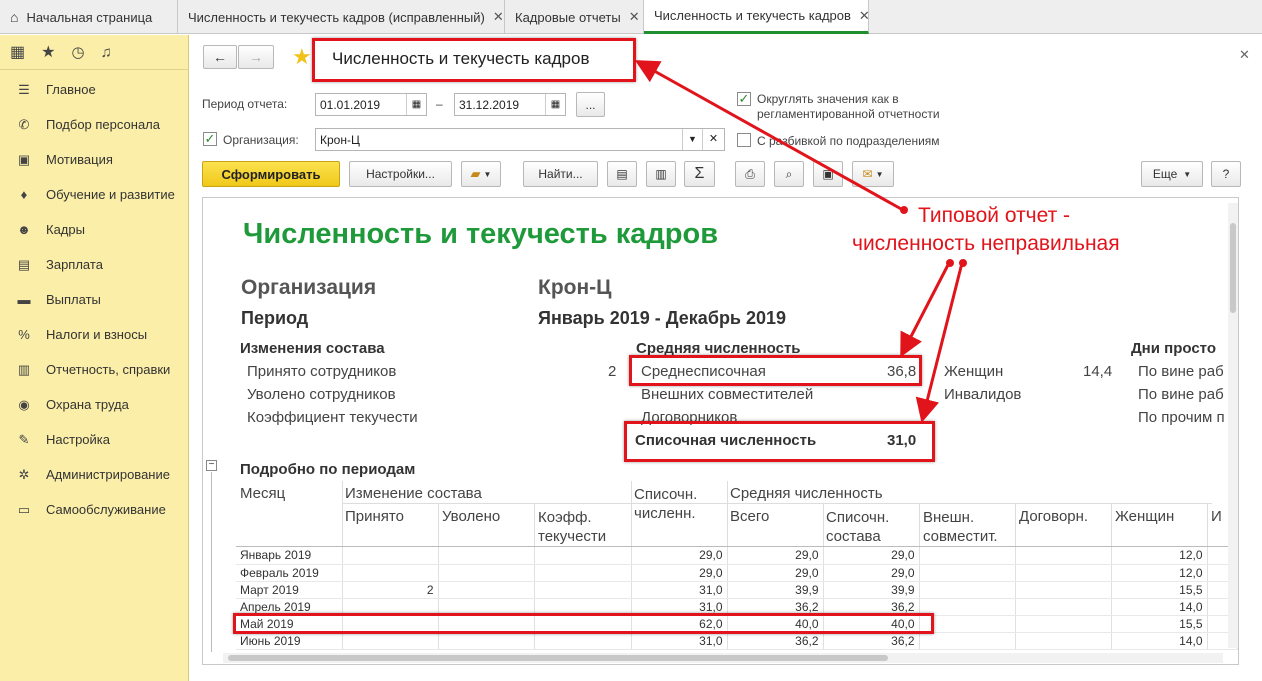 The image size is (1262, 681). What do you see at coordinates (994, 215) in the screenshot?
I see `annotation-line-1: Типовой отчет -` at bounding box center [994, 215].